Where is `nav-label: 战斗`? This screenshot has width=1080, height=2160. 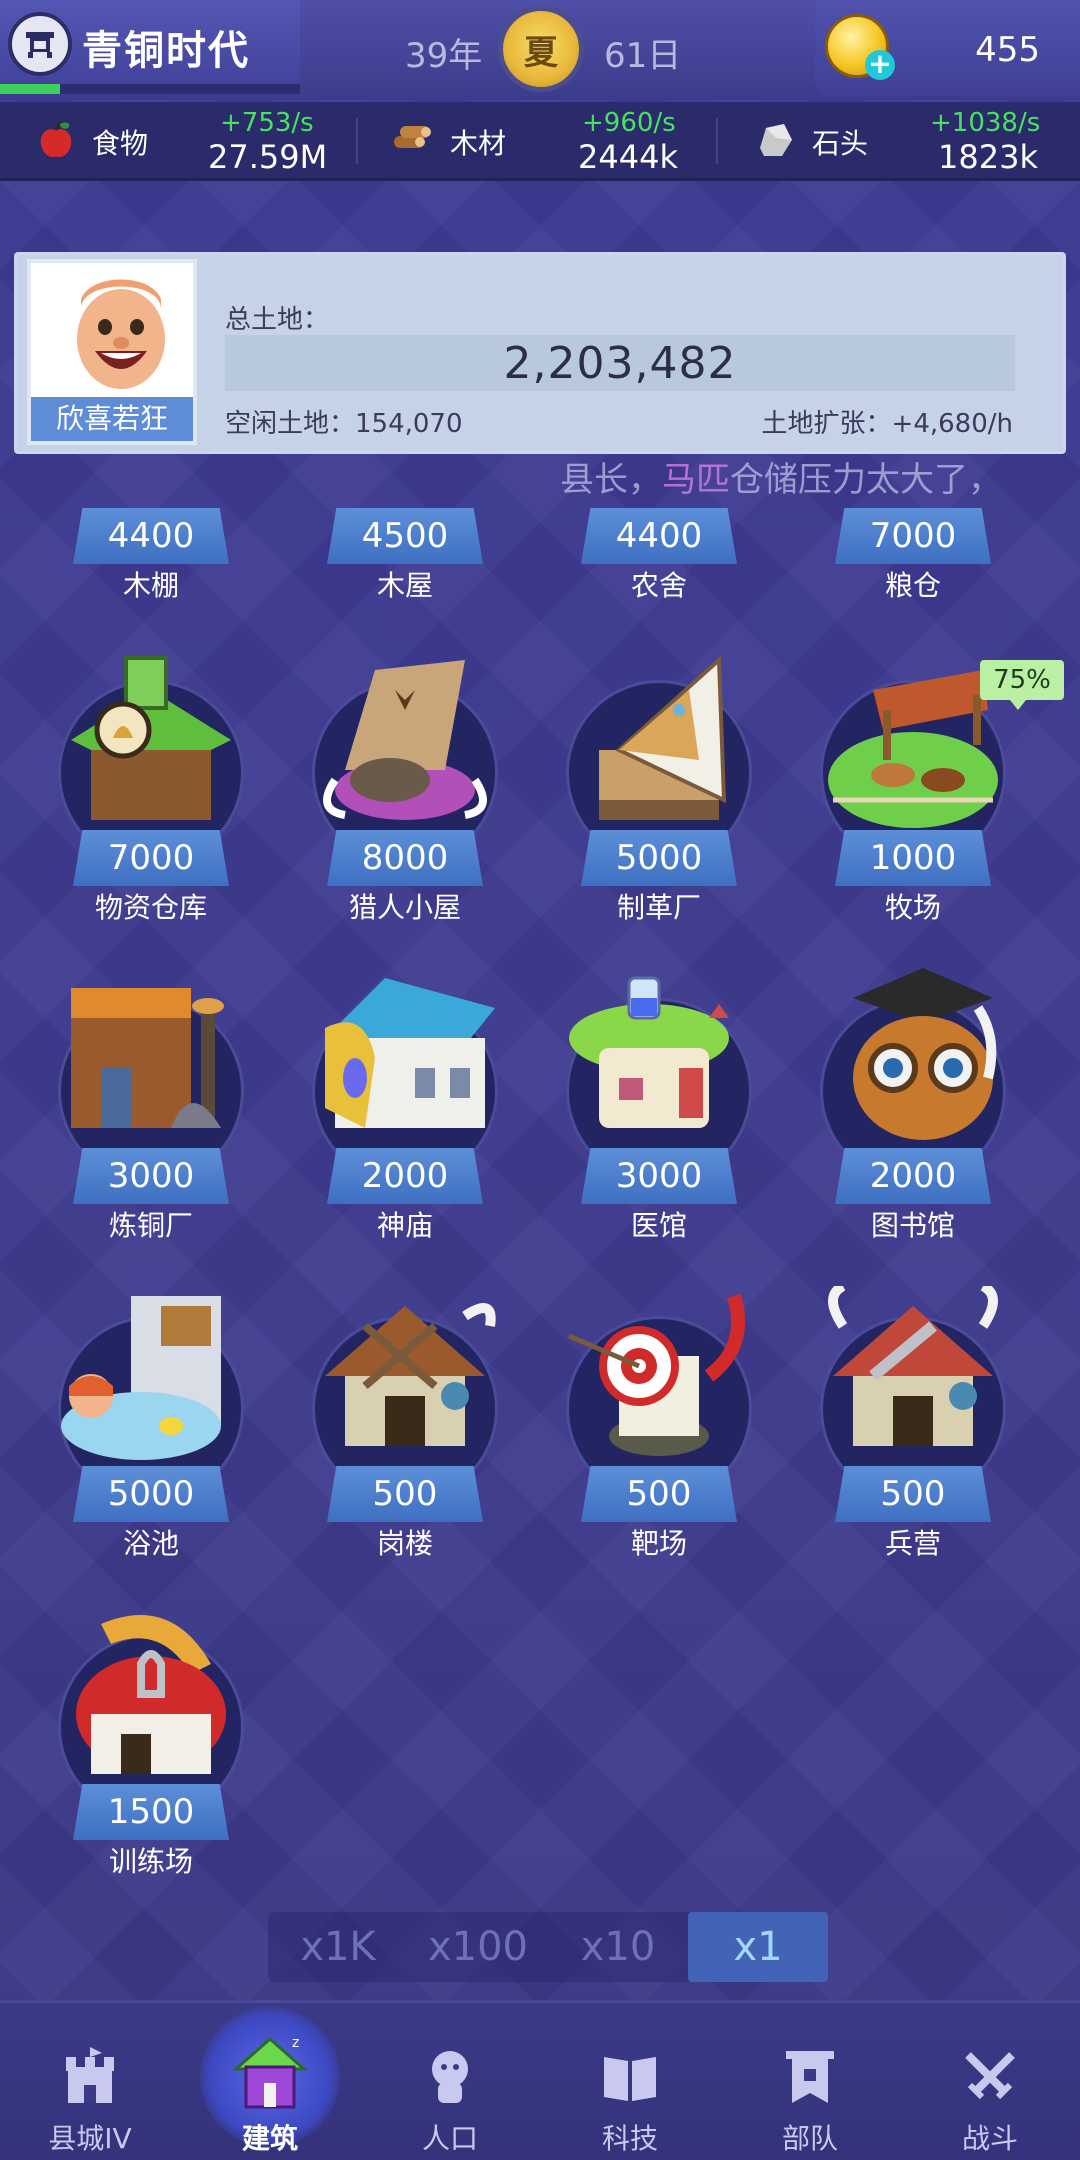 nav-label: 战斗 is located at coordinates (989, 2138).